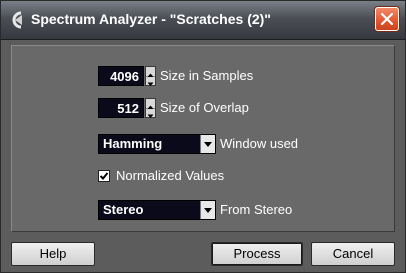  Describe the element at coordinates (257, 254) in the screenshot. I see `process-button: Process` at that location.